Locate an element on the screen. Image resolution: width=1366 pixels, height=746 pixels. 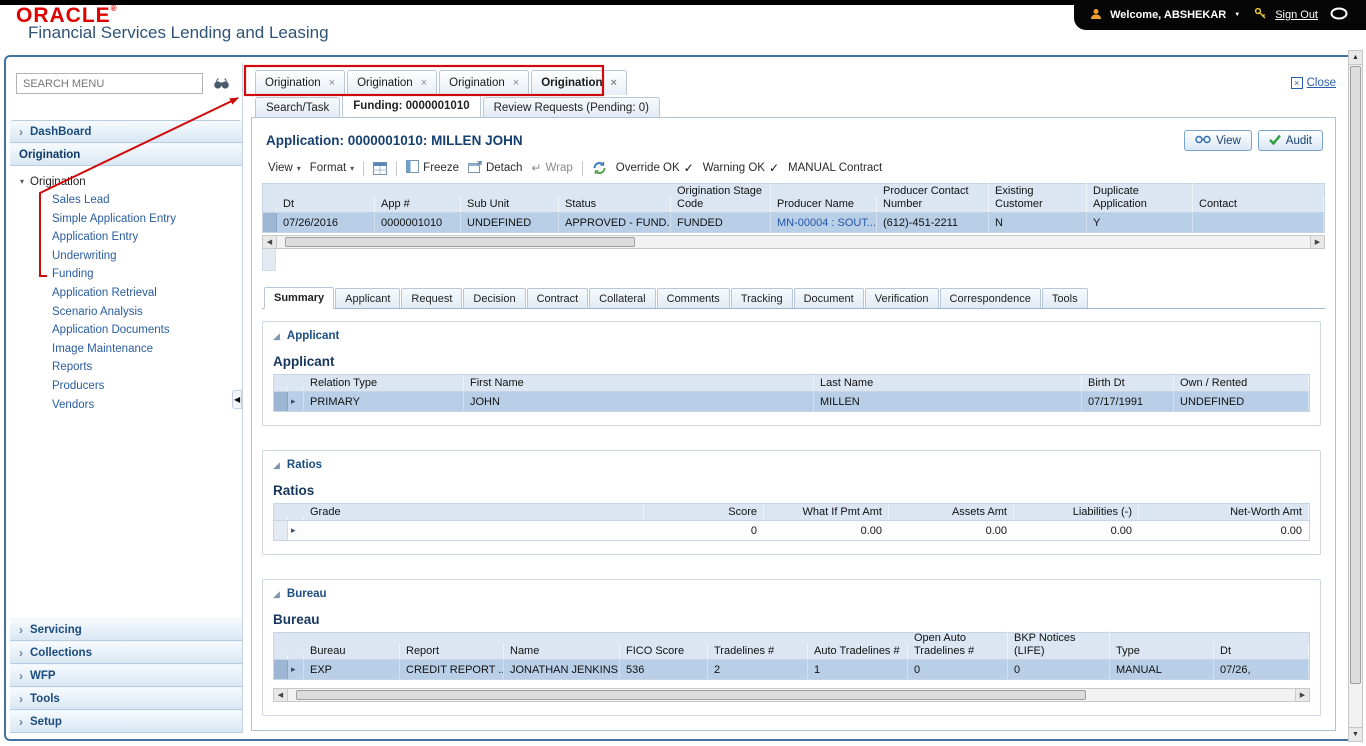
tab-summary-active: Summary is located at coordinates (299, 298).